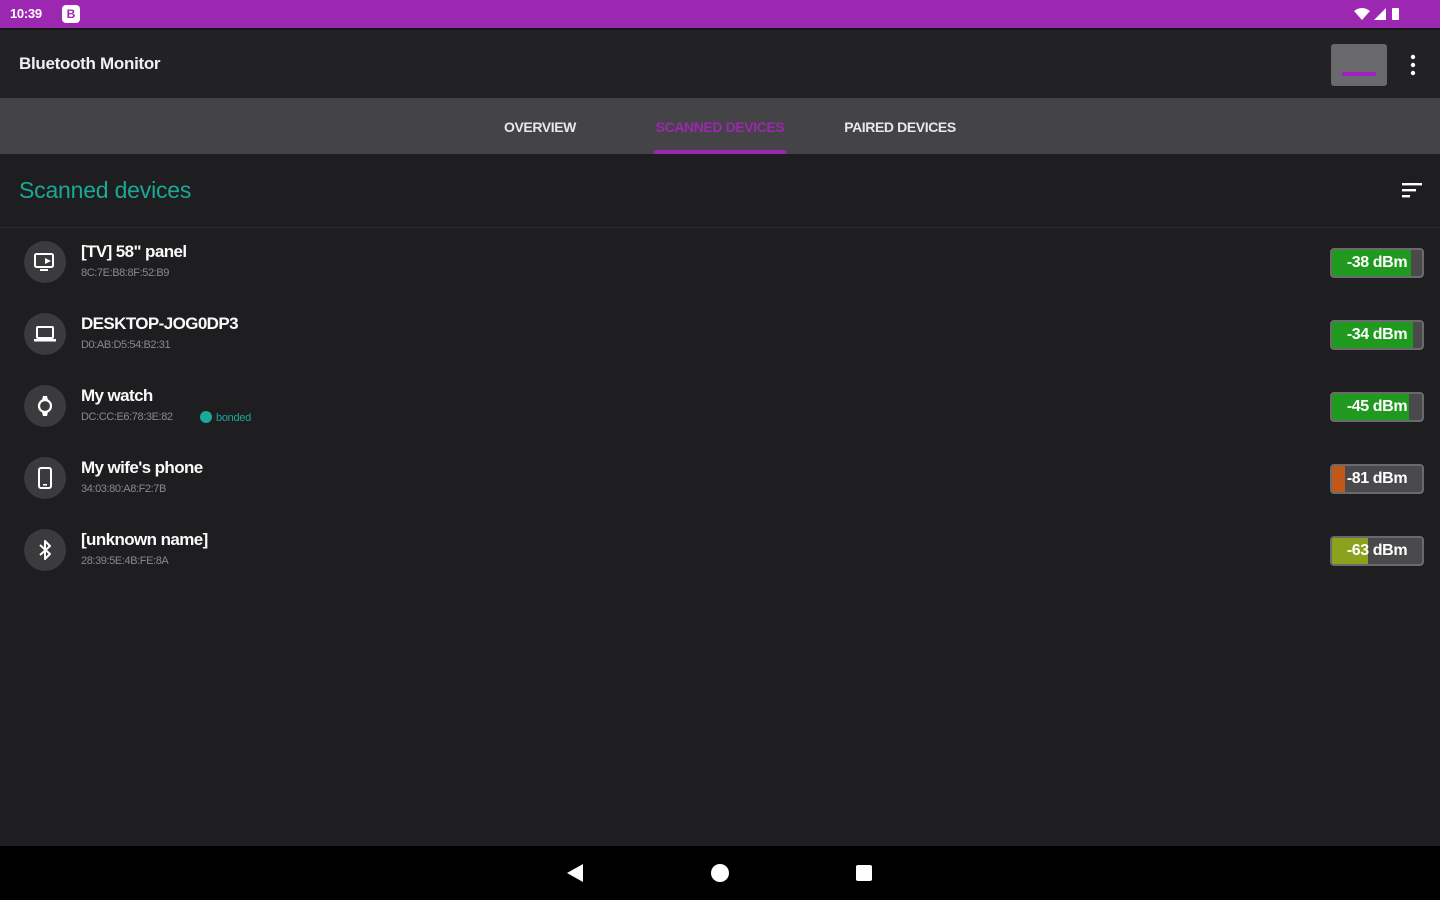 This screenshot has width=1440, height=900. Describe the element at coordinates (206, 417) in the screenshot. I see `bonded-icon` at that location.